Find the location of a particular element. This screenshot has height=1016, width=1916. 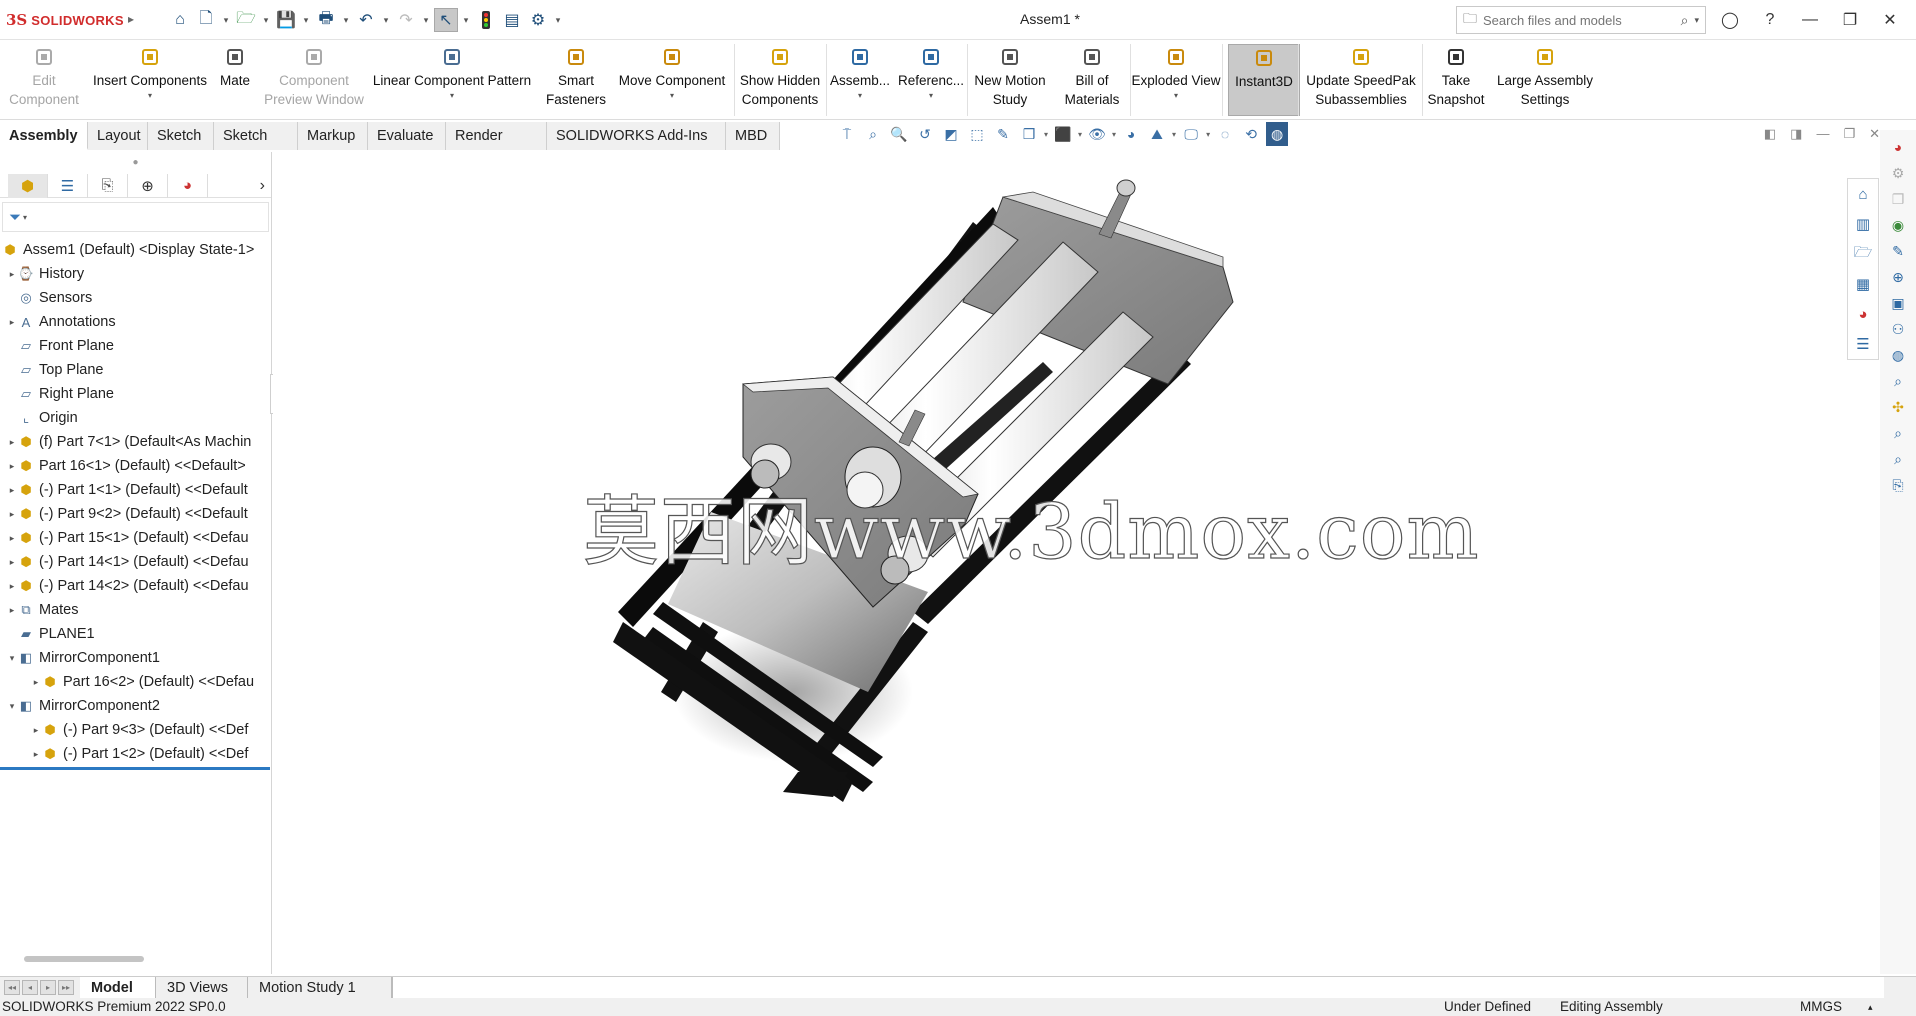

tree-root: ⬢ Assem1 (Default) <Display State-1> is located at coordinates (136, 250).